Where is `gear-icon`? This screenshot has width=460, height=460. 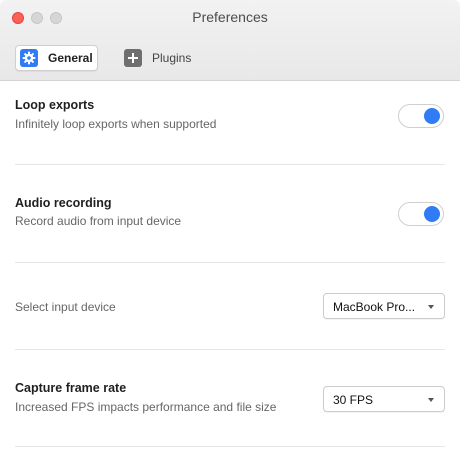 gear-icon is located at coordinates (29, 58).